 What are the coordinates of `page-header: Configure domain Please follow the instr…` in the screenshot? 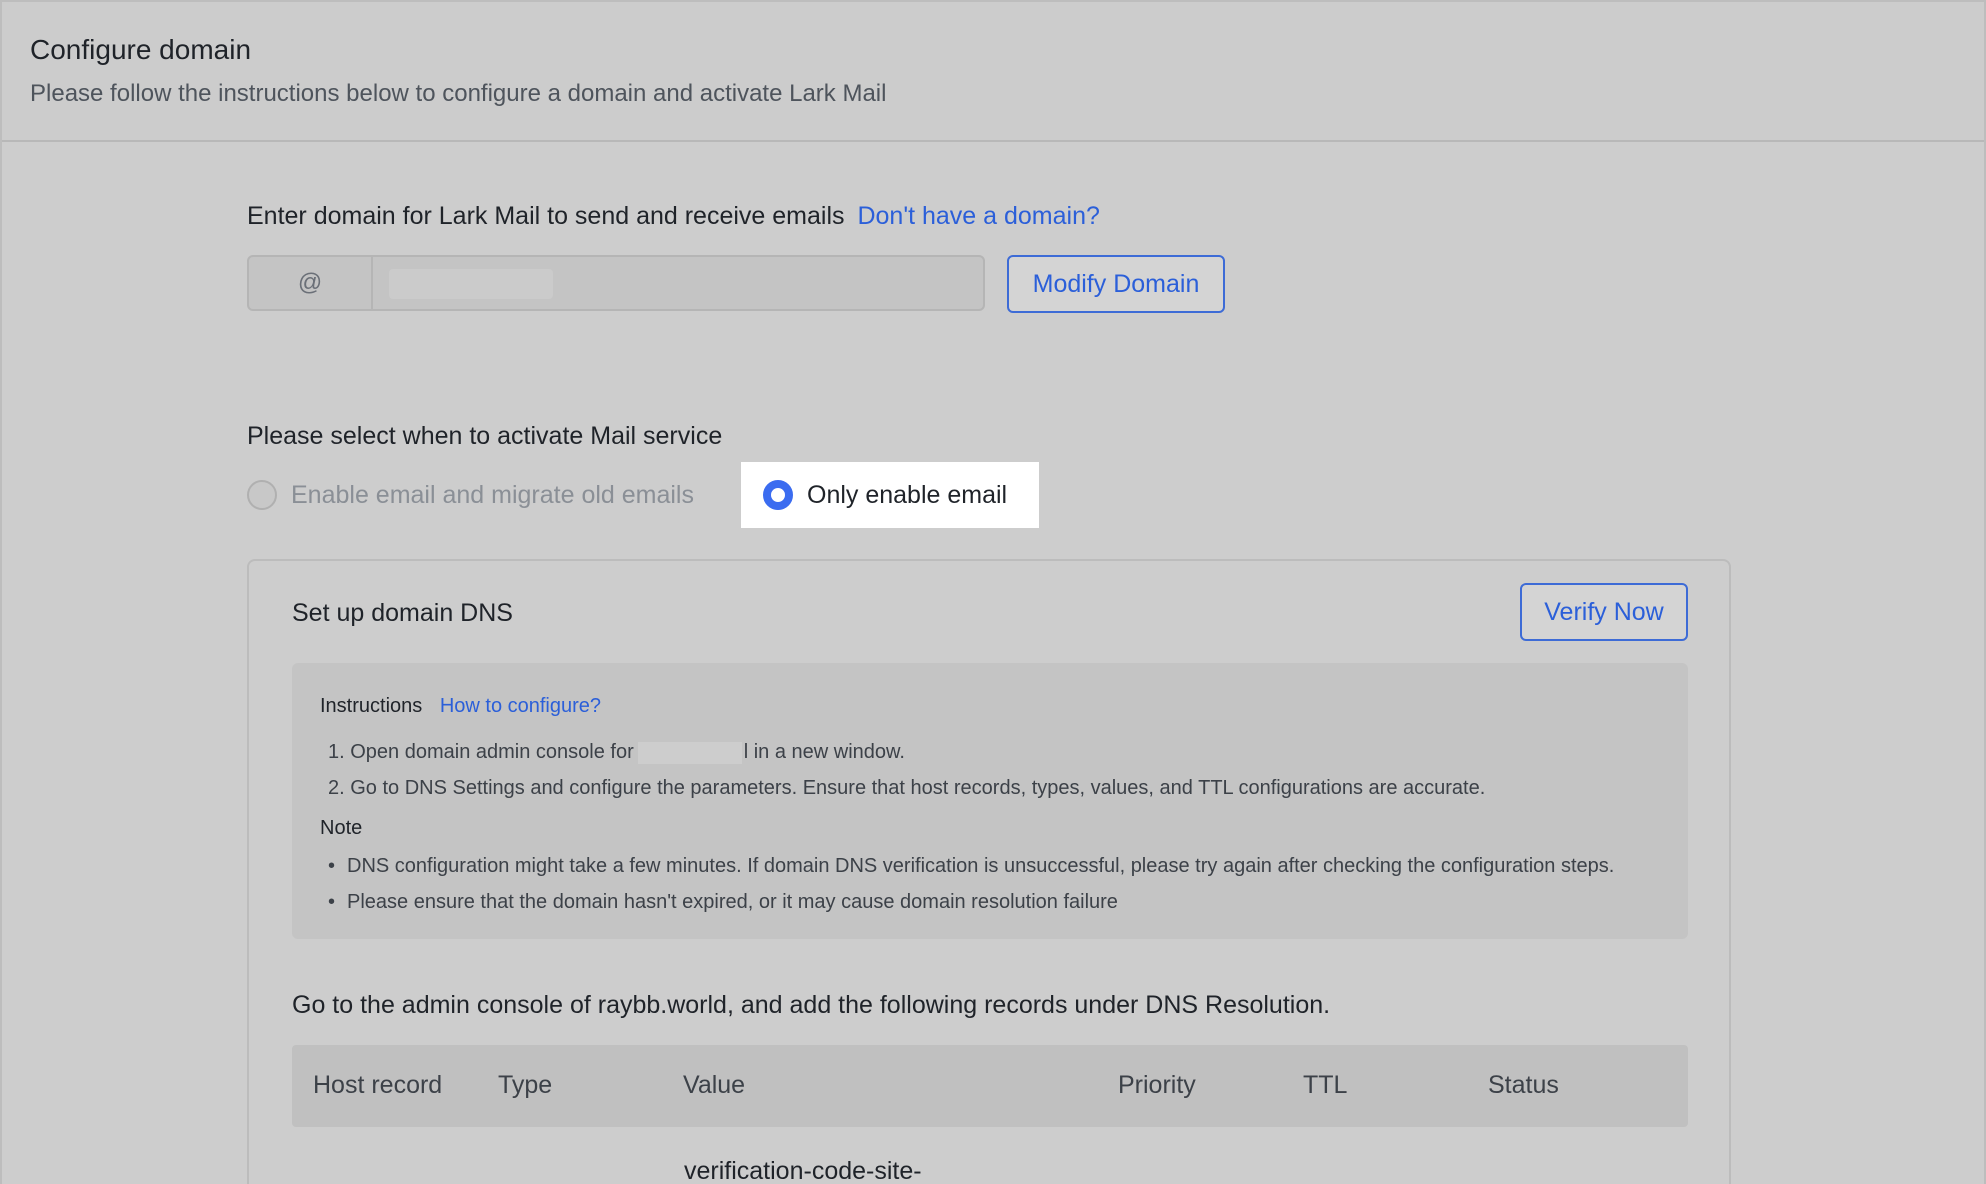 It's located at (993, 72).